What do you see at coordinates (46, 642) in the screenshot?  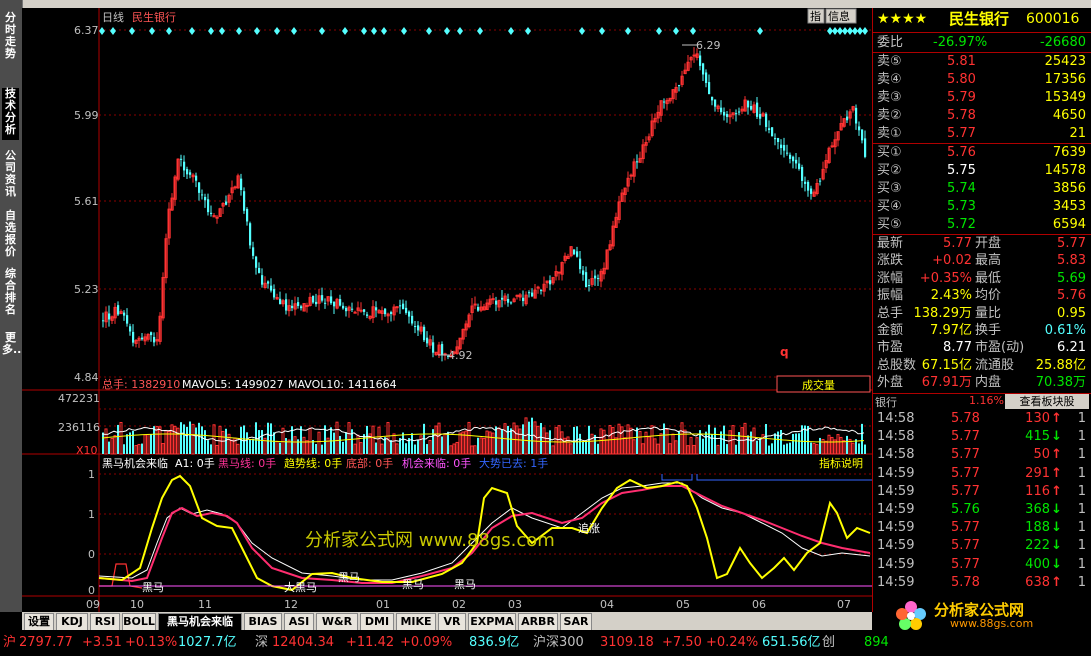 I see `sh-index: 2797.77` at bounding box center [46, 642].